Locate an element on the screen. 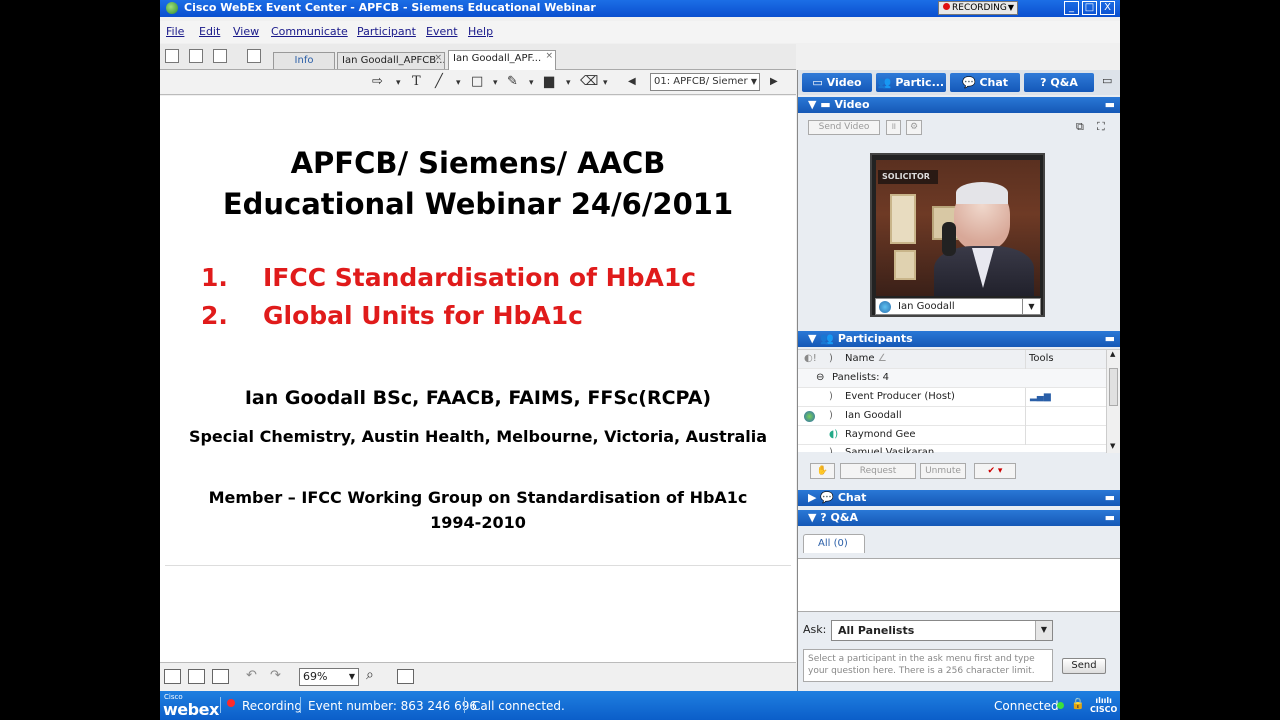 The height and width of the screenshot is (720, 1280). menu-edit: Edit is located at coordinates (209, 31).